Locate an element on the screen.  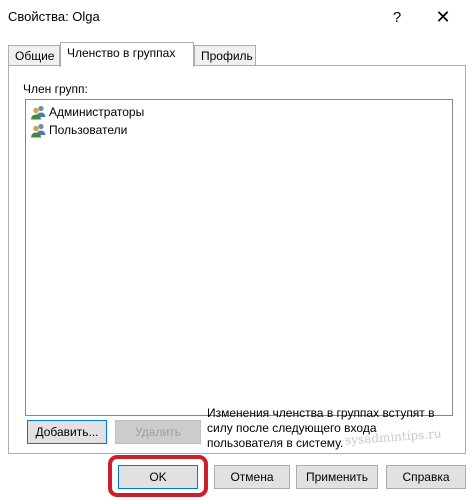
apply-button: Применить is located at coordinates (337, 477).